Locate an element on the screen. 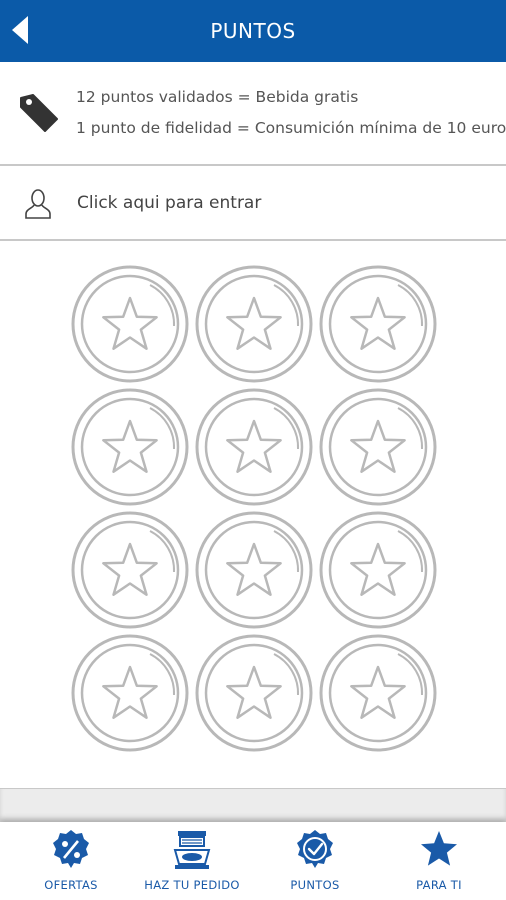 This screenshot has height=900, width=506. nav-label-para-ti: PARA TI is located at coordinates (439, 885).